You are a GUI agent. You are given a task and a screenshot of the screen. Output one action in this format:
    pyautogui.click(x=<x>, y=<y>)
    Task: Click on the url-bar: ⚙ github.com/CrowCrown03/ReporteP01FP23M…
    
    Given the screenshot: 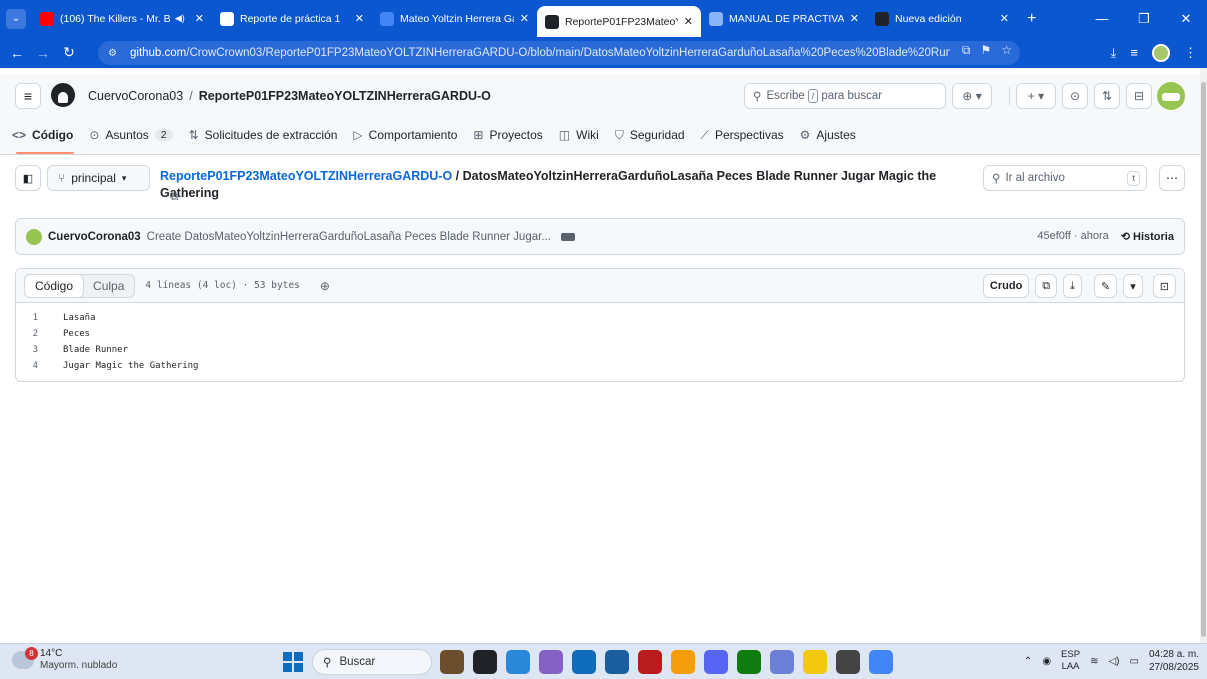 What is the action you would take?
    pyautogui.click(x=559, y=53)
    